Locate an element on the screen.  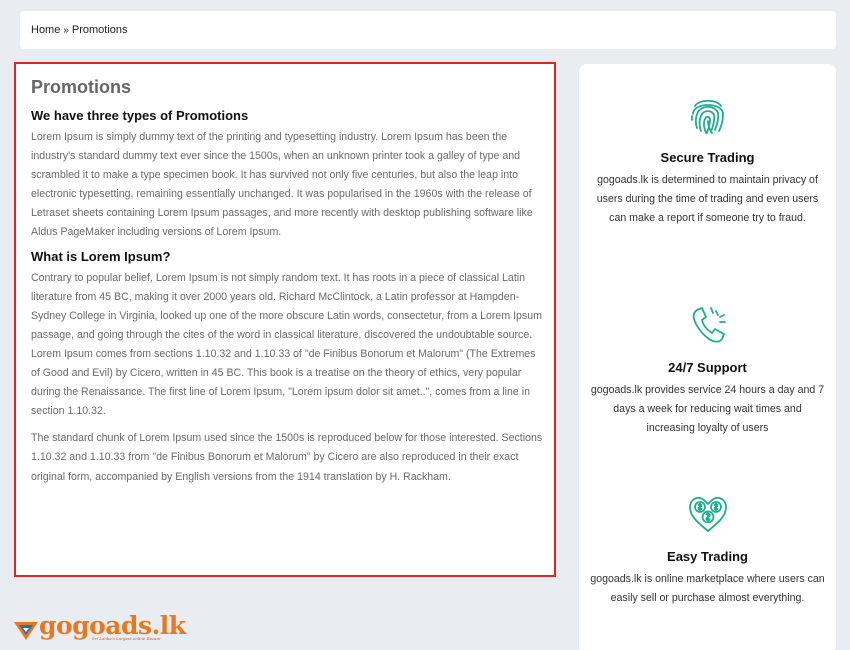
logo-mark-icon is located at coordinates (26, 631).